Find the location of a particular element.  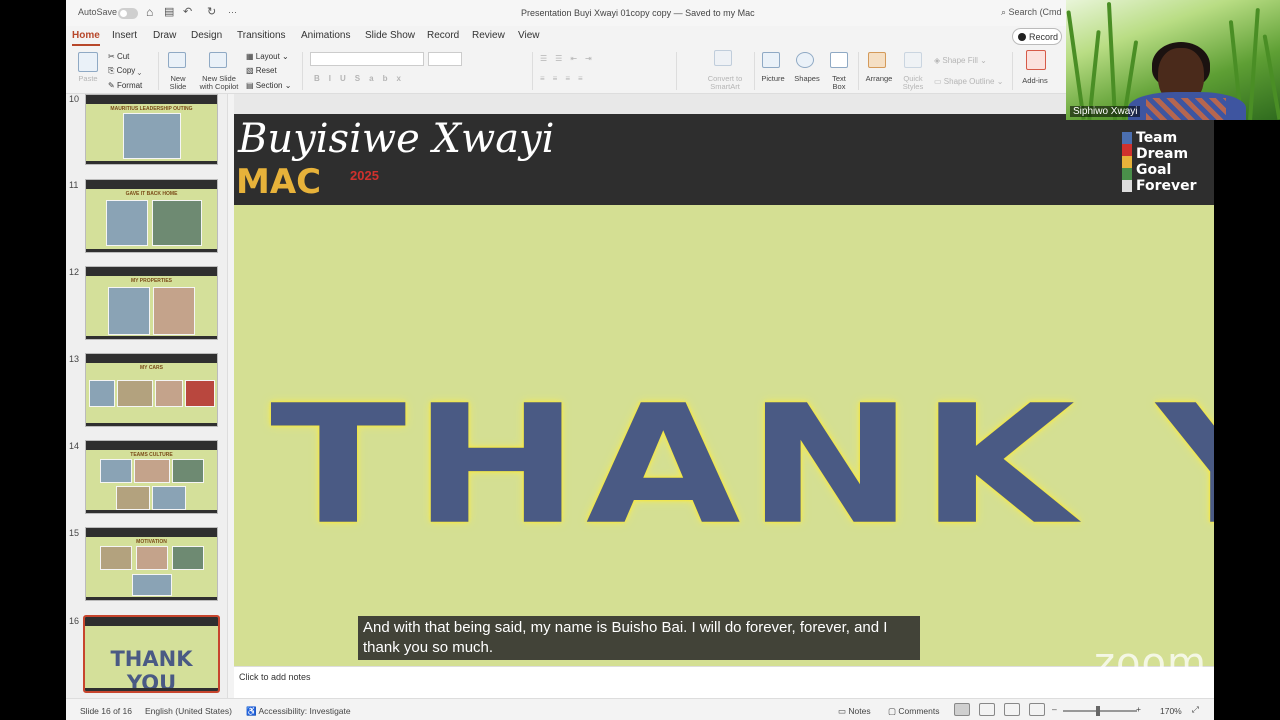

cut-button: ✂ Cut is located at coordinates (118, 56).